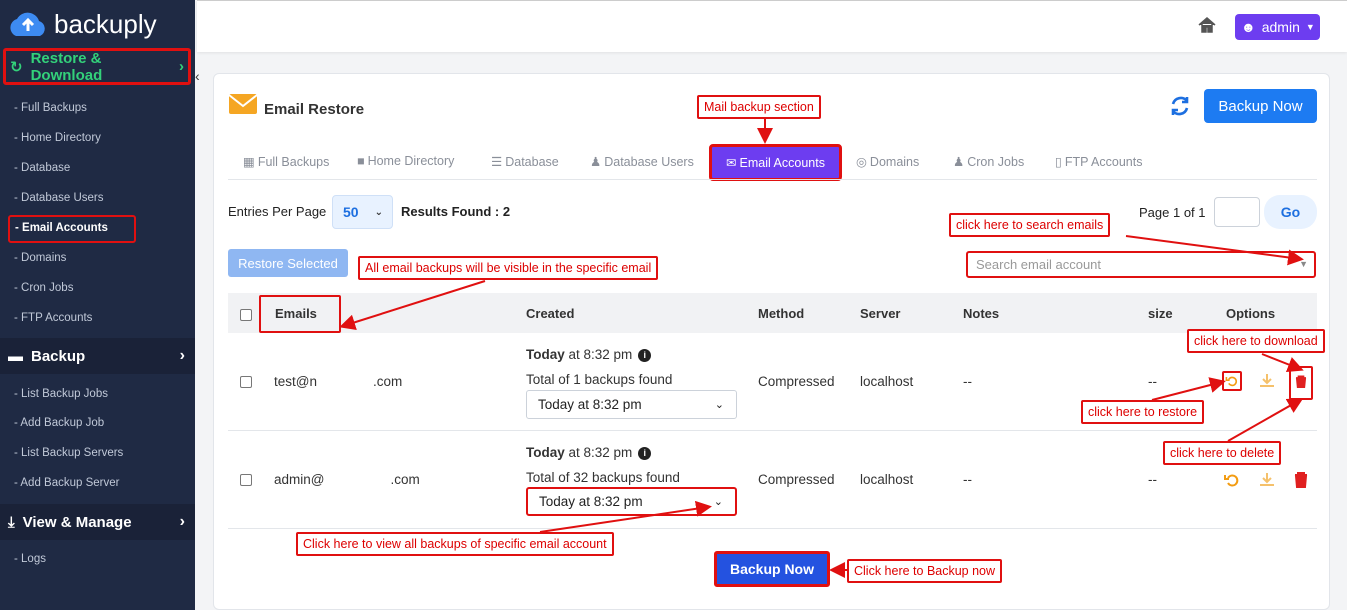  Describe the element at coordinates (759, 107) in the screenshot. I see `callout-mail-section: Mail backup section` at that location.